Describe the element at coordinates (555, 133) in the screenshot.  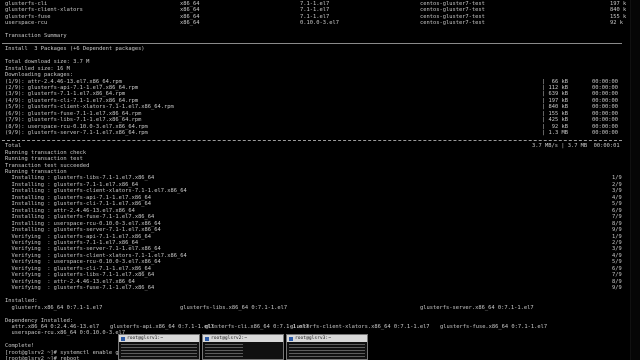
I see `terminal-cell: | 1.3 MB` at that location.